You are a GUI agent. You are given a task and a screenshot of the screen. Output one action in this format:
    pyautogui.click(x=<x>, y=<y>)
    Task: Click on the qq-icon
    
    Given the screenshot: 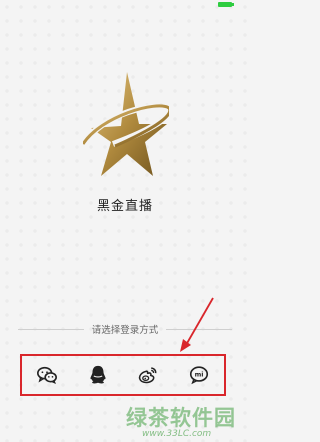 What is the action you would take?
    pyautogui.click(x=98, y=374)
    